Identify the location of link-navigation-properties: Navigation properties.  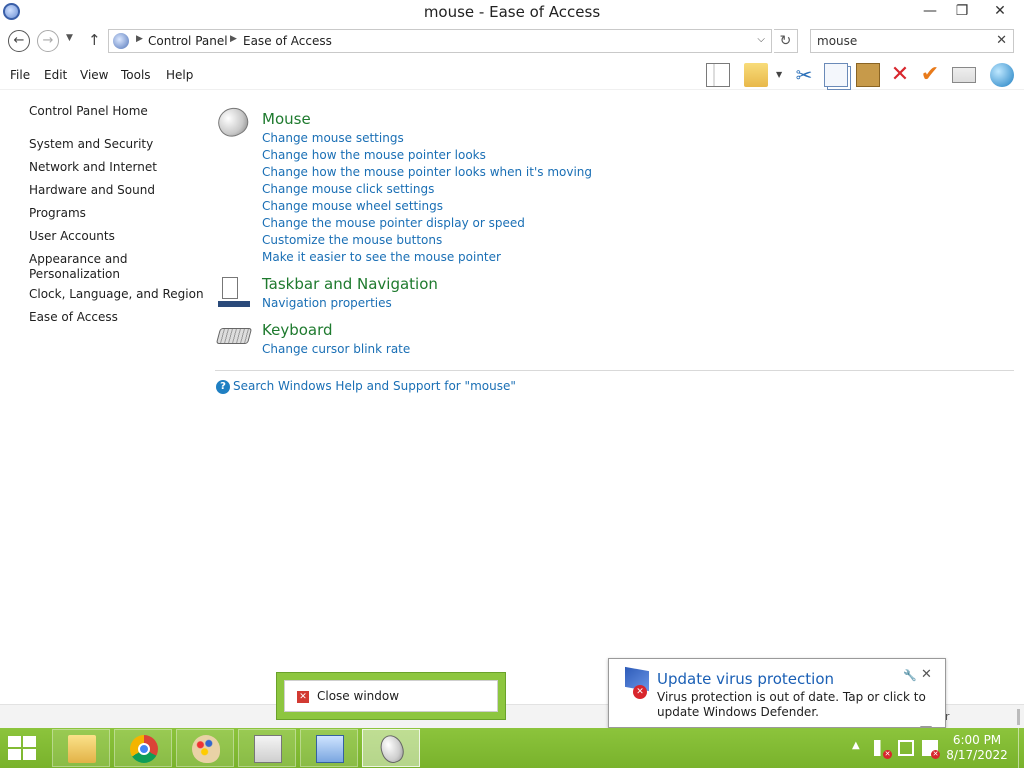
(327, 303).